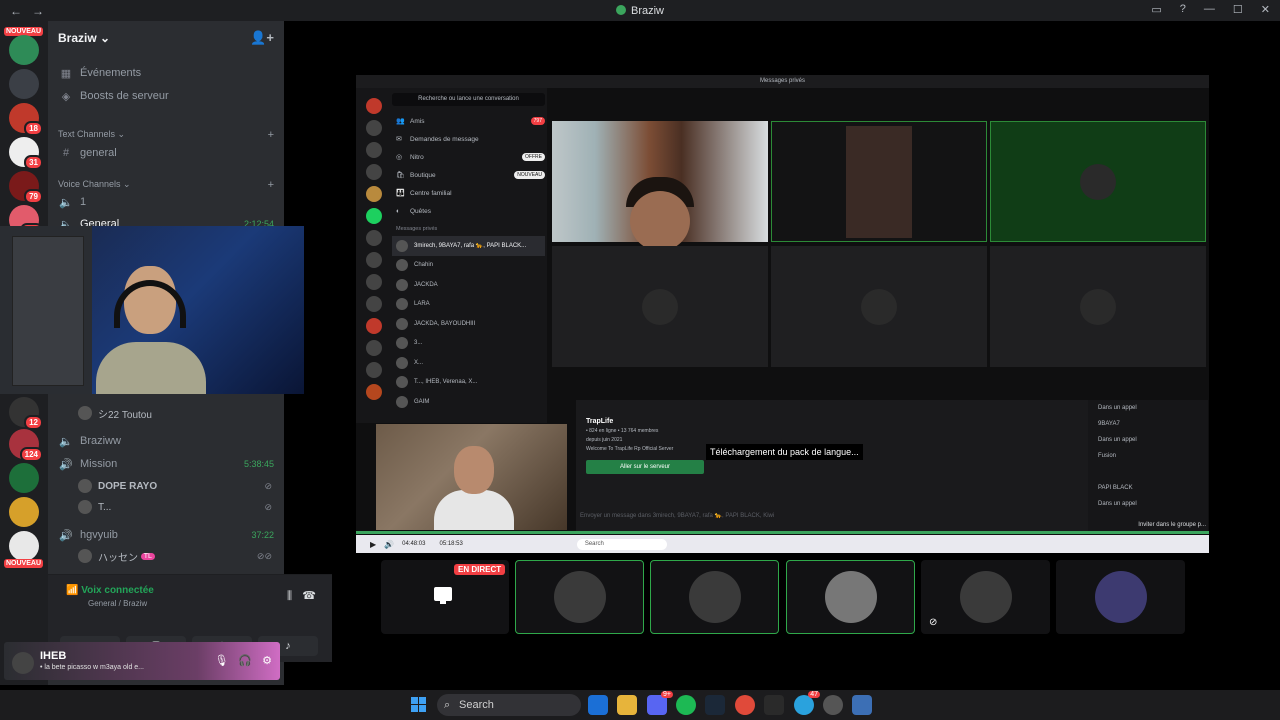  I want to click on voice-user: ハッセン TL ⊘⊘, so click(175, 556).